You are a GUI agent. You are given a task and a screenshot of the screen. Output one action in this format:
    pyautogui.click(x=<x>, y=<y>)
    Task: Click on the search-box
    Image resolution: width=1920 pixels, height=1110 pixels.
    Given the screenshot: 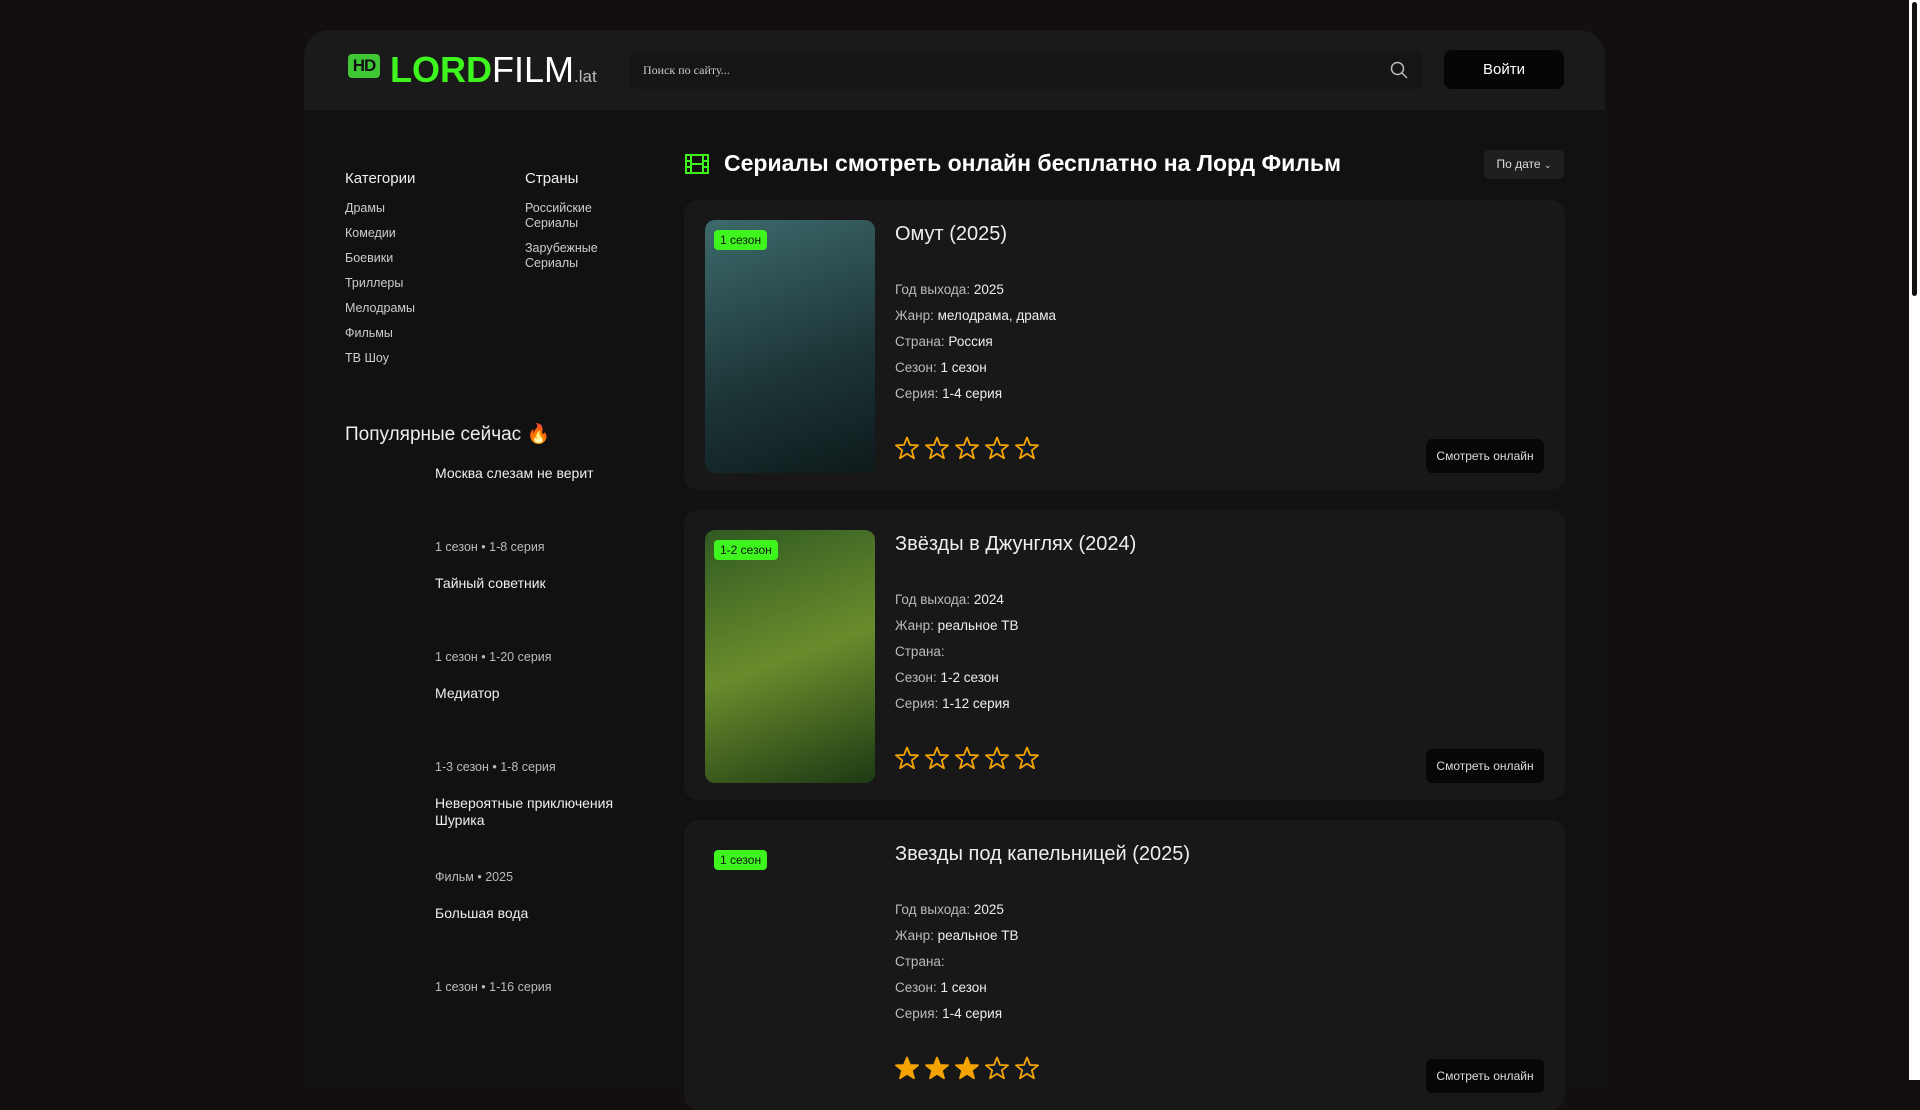 What is the action you would take?
    pyautogui.click(x=1026, y=70)
    